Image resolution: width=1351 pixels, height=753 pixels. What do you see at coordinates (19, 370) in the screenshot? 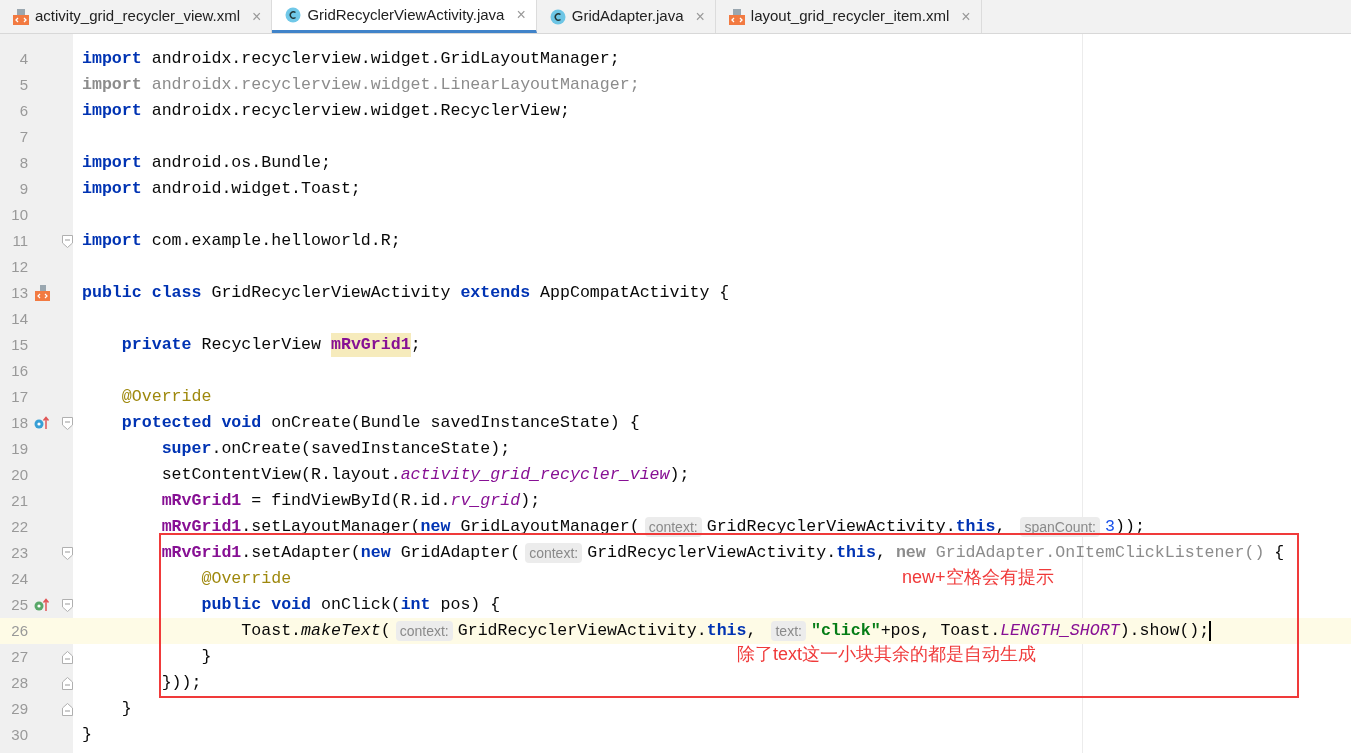
I see `line-number: 16` at bounding box center [19, 370].